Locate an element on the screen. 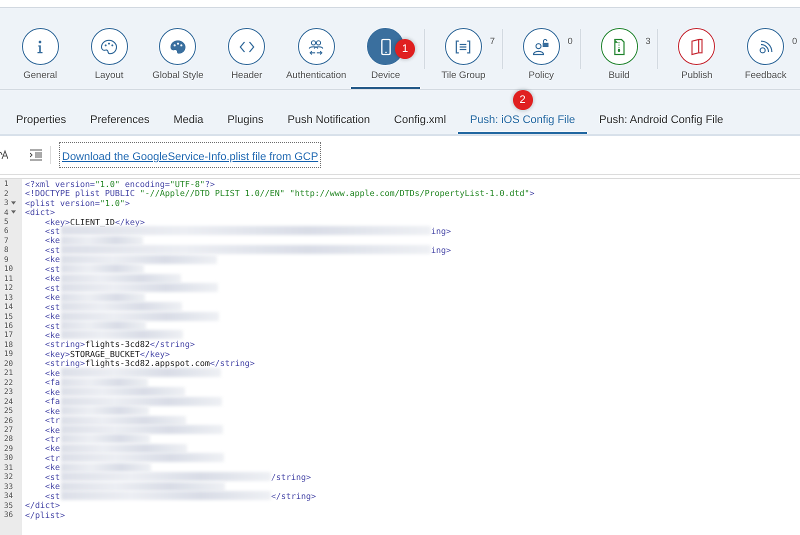 The height and width of the screenshot is (535, 800). code-line: <key>CLIENT_ID</key> is located at coordinates (94, 221).